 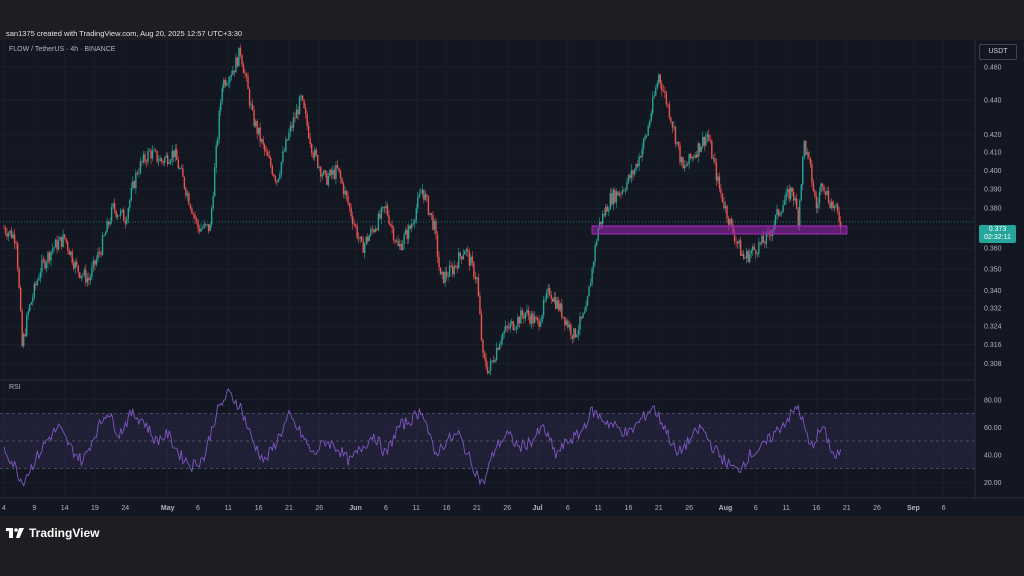 What do you see at coordinates (15, 387) in the screenshot?
I see `rsi-indicator-label: RSI` at bounding box center [15, 387].